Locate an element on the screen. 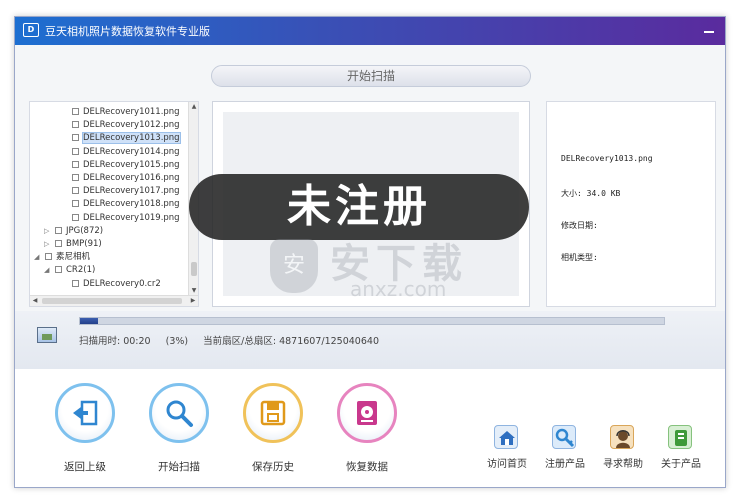  info-camera: 相机类型: is located at coordinates (579, 257).